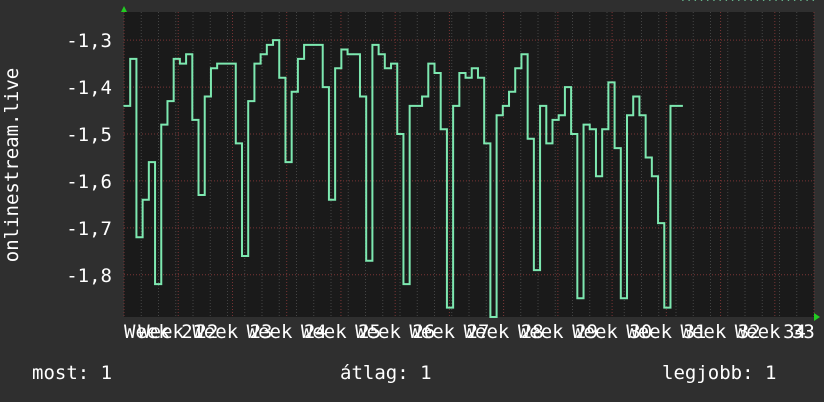 The height and width of the screenshot is (402, 824). I want to click on stat-best: legjobb: 1, so click(719, 373).